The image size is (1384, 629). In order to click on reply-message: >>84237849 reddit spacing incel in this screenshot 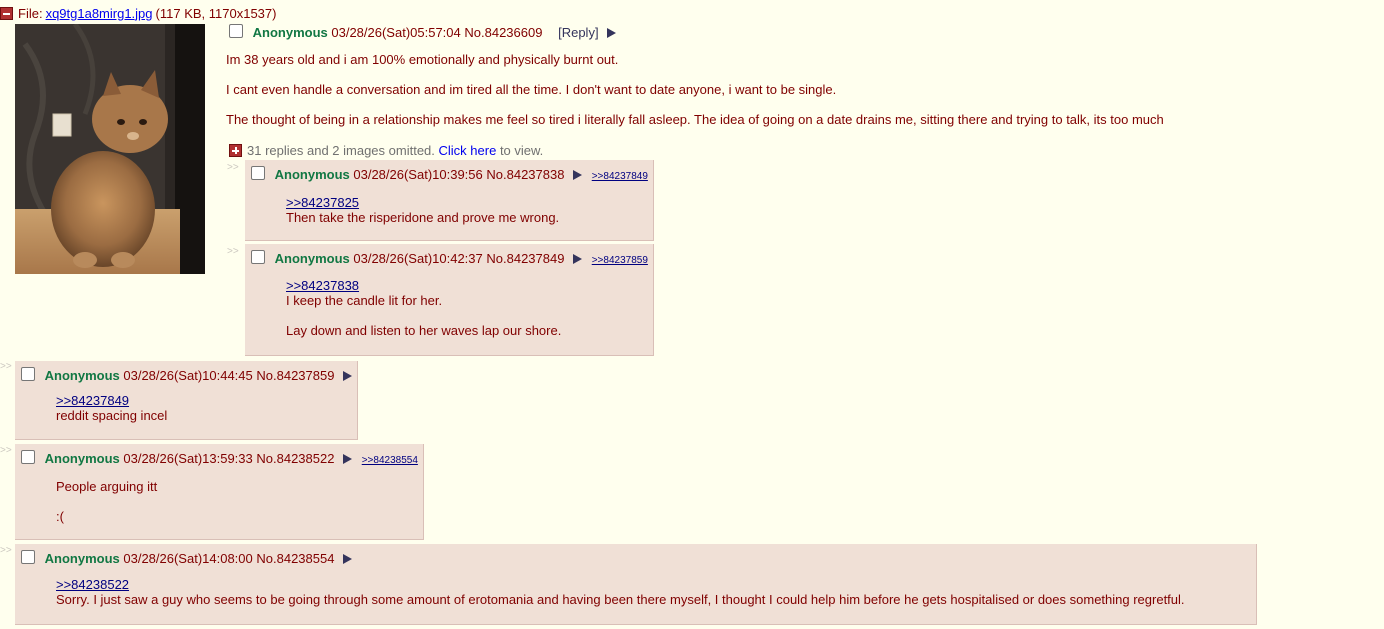, I will do `click(111, 408)`.